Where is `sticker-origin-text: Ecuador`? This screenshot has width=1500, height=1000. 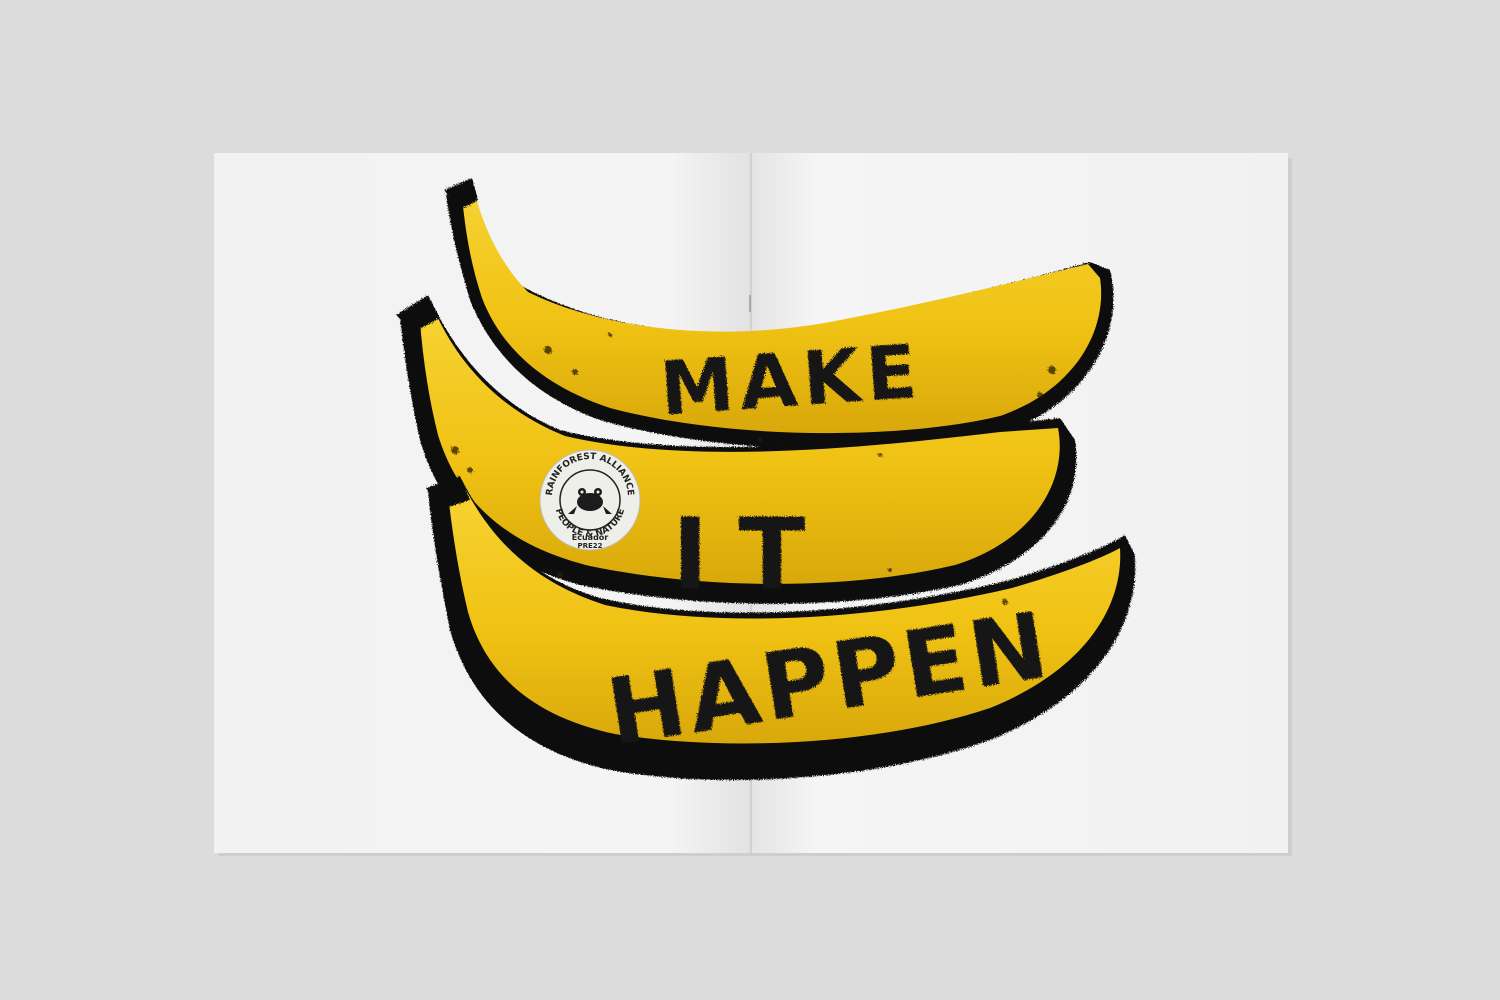
sticker-origin-text: Ecuador is located at coordinates (590, 537).